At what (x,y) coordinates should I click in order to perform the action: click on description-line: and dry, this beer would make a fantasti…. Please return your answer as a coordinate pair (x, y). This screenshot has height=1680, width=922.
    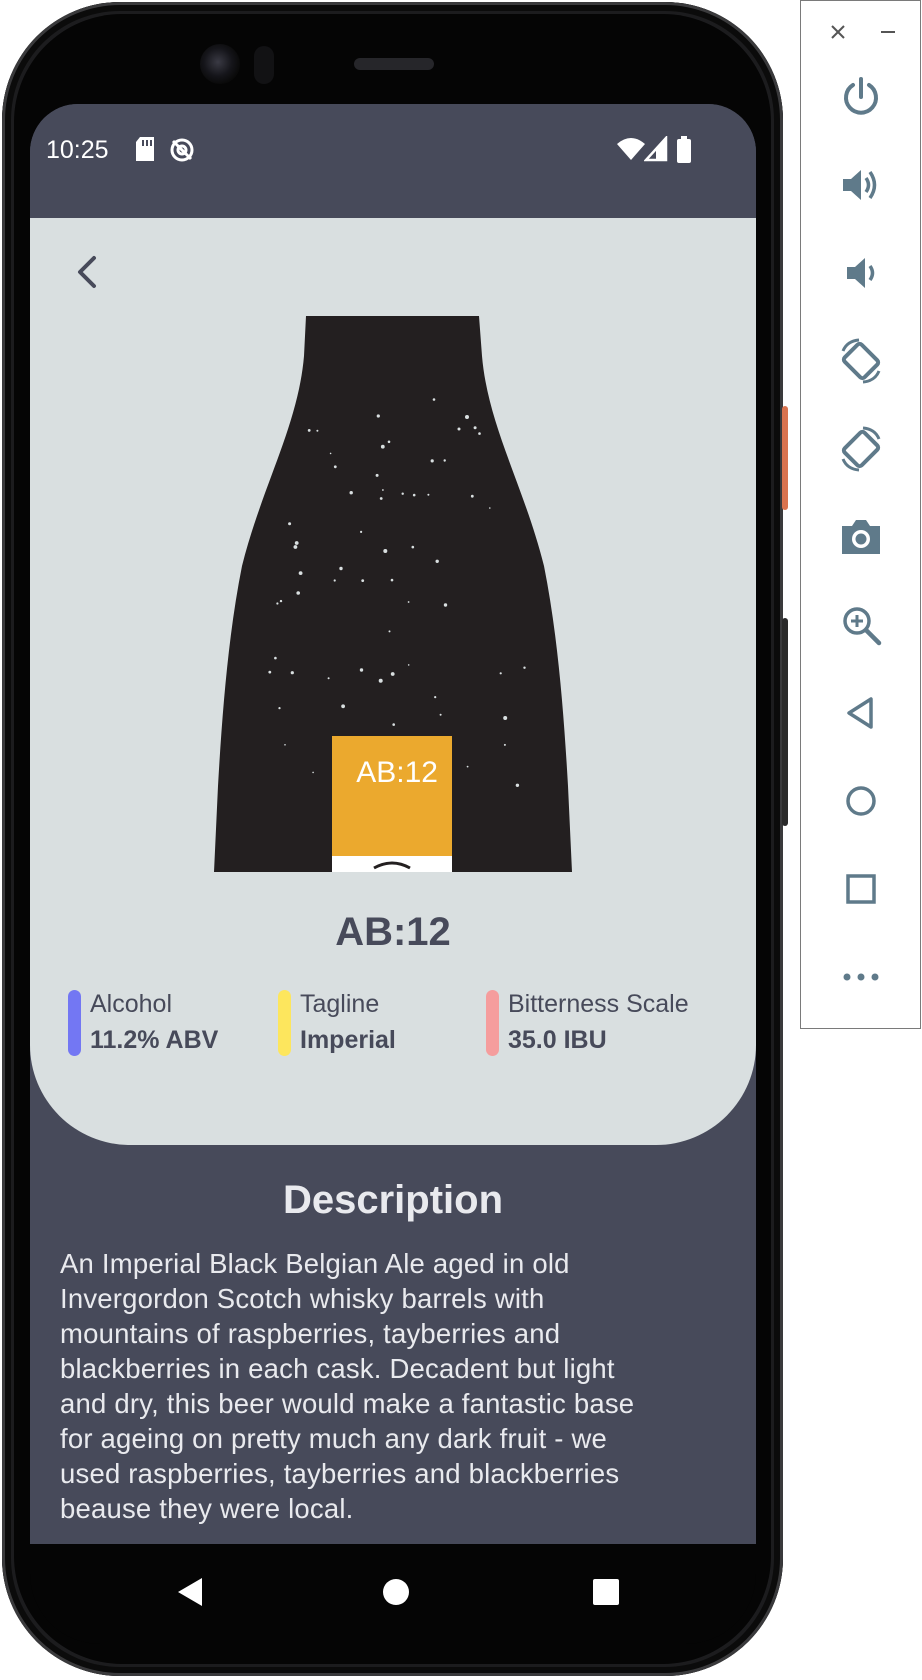
    Looking at the image, I should click on (347, 1403).